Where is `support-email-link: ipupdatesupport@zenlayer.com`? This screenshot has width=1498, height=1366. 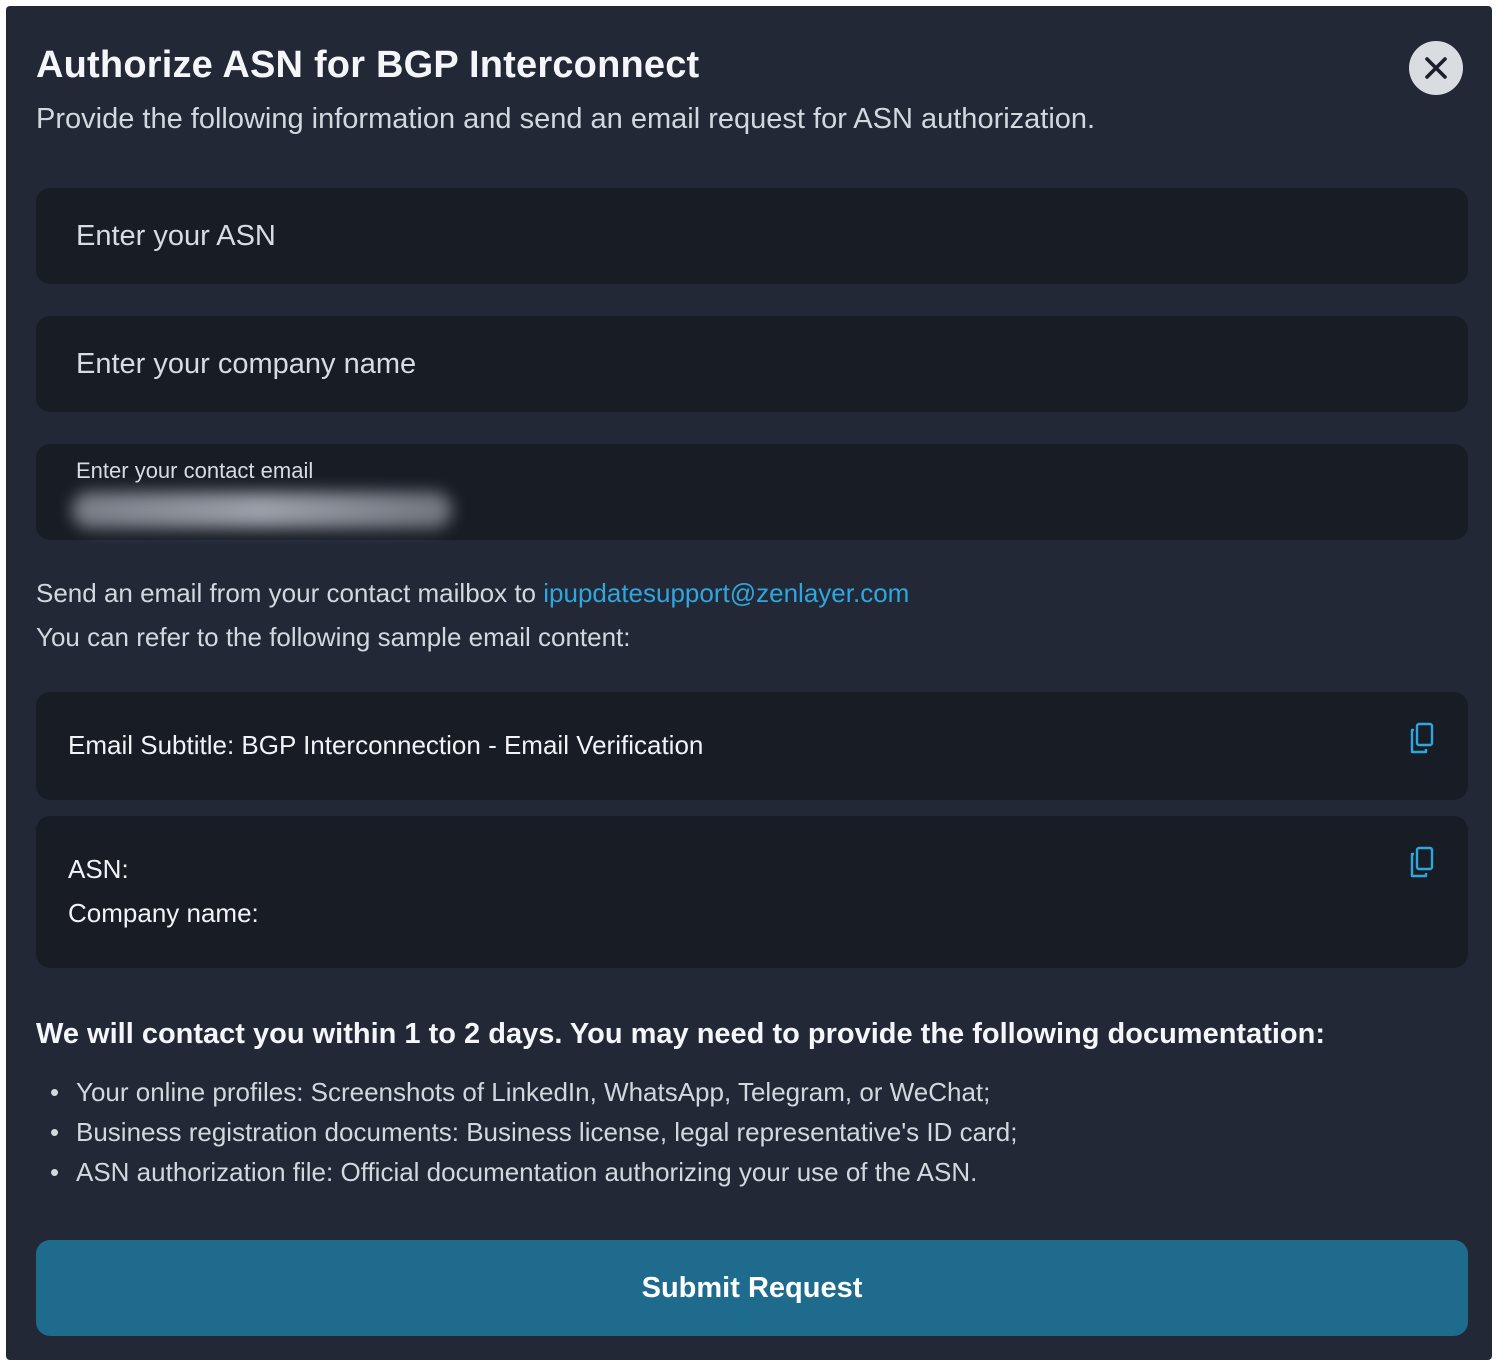
support-email-link: ipupdatesupport@zenlayer.com is located at coordinates (726, 593).